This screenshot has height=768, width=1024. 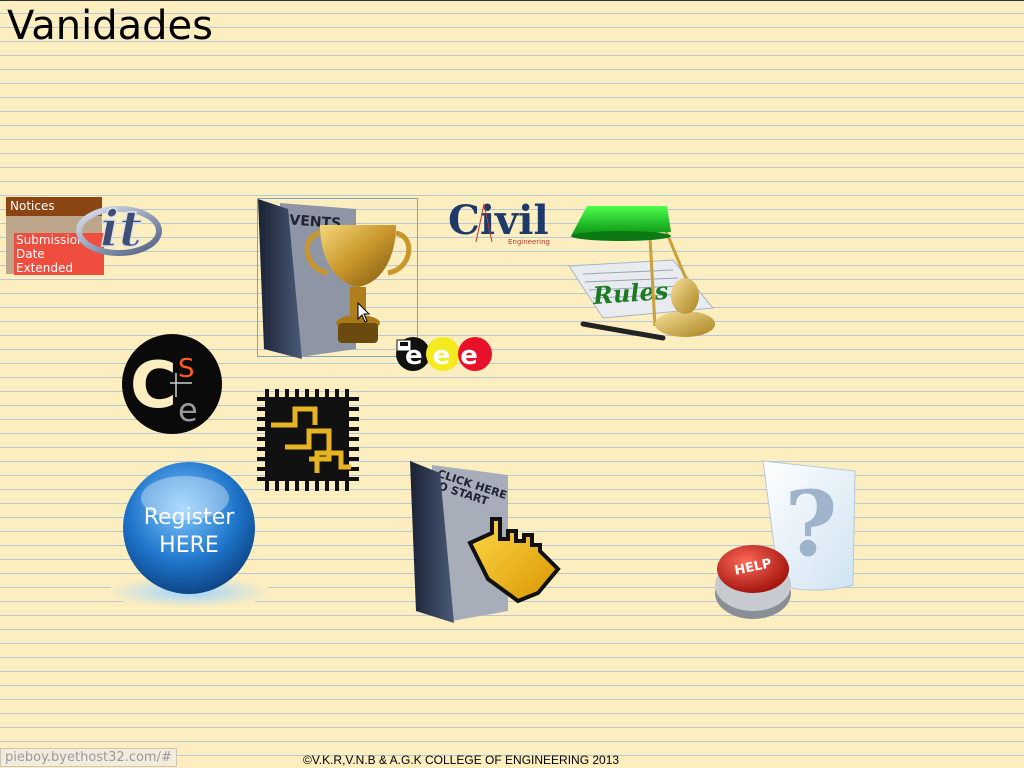 I want to click on events-link: EVENTS, so click(x=337, y=278).